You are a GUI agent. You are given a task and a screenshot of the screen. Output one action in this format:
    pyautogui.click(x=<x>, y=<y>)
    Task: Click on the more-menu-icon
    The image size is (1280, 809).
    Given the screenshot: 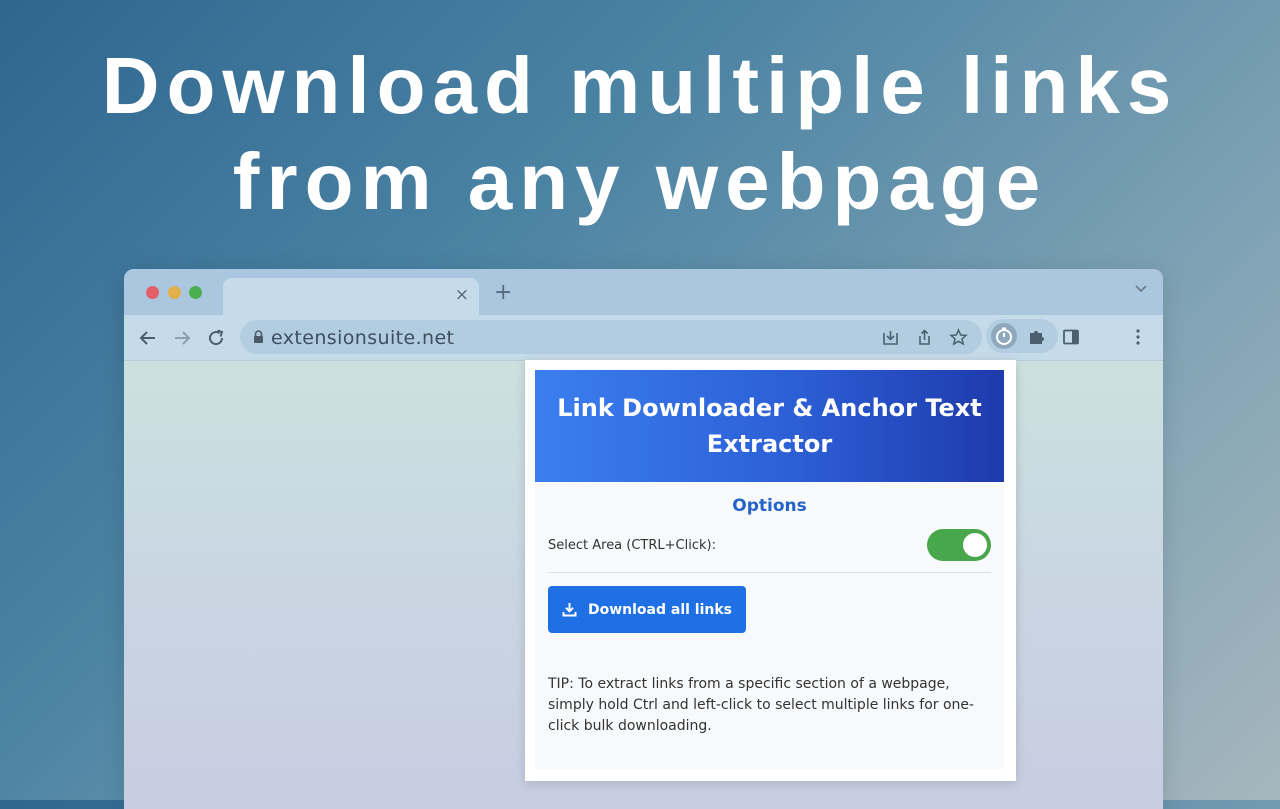 What is the action you would take?
    pyautogui.click(x=1138, y=337)
    